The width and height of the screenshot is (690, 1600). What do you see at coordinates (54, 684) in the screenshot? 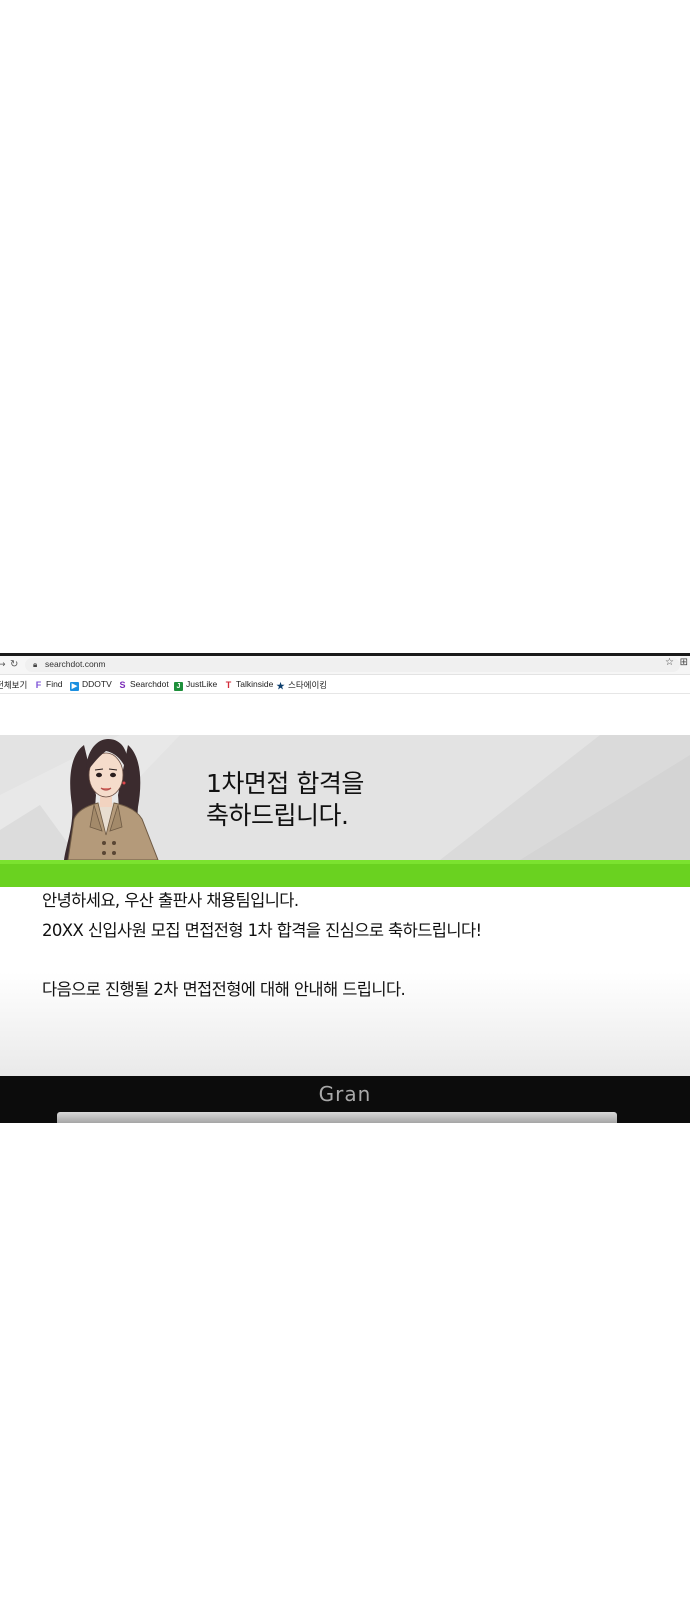
I see `bookmark-label: Find` at bounding box center [54, 684].